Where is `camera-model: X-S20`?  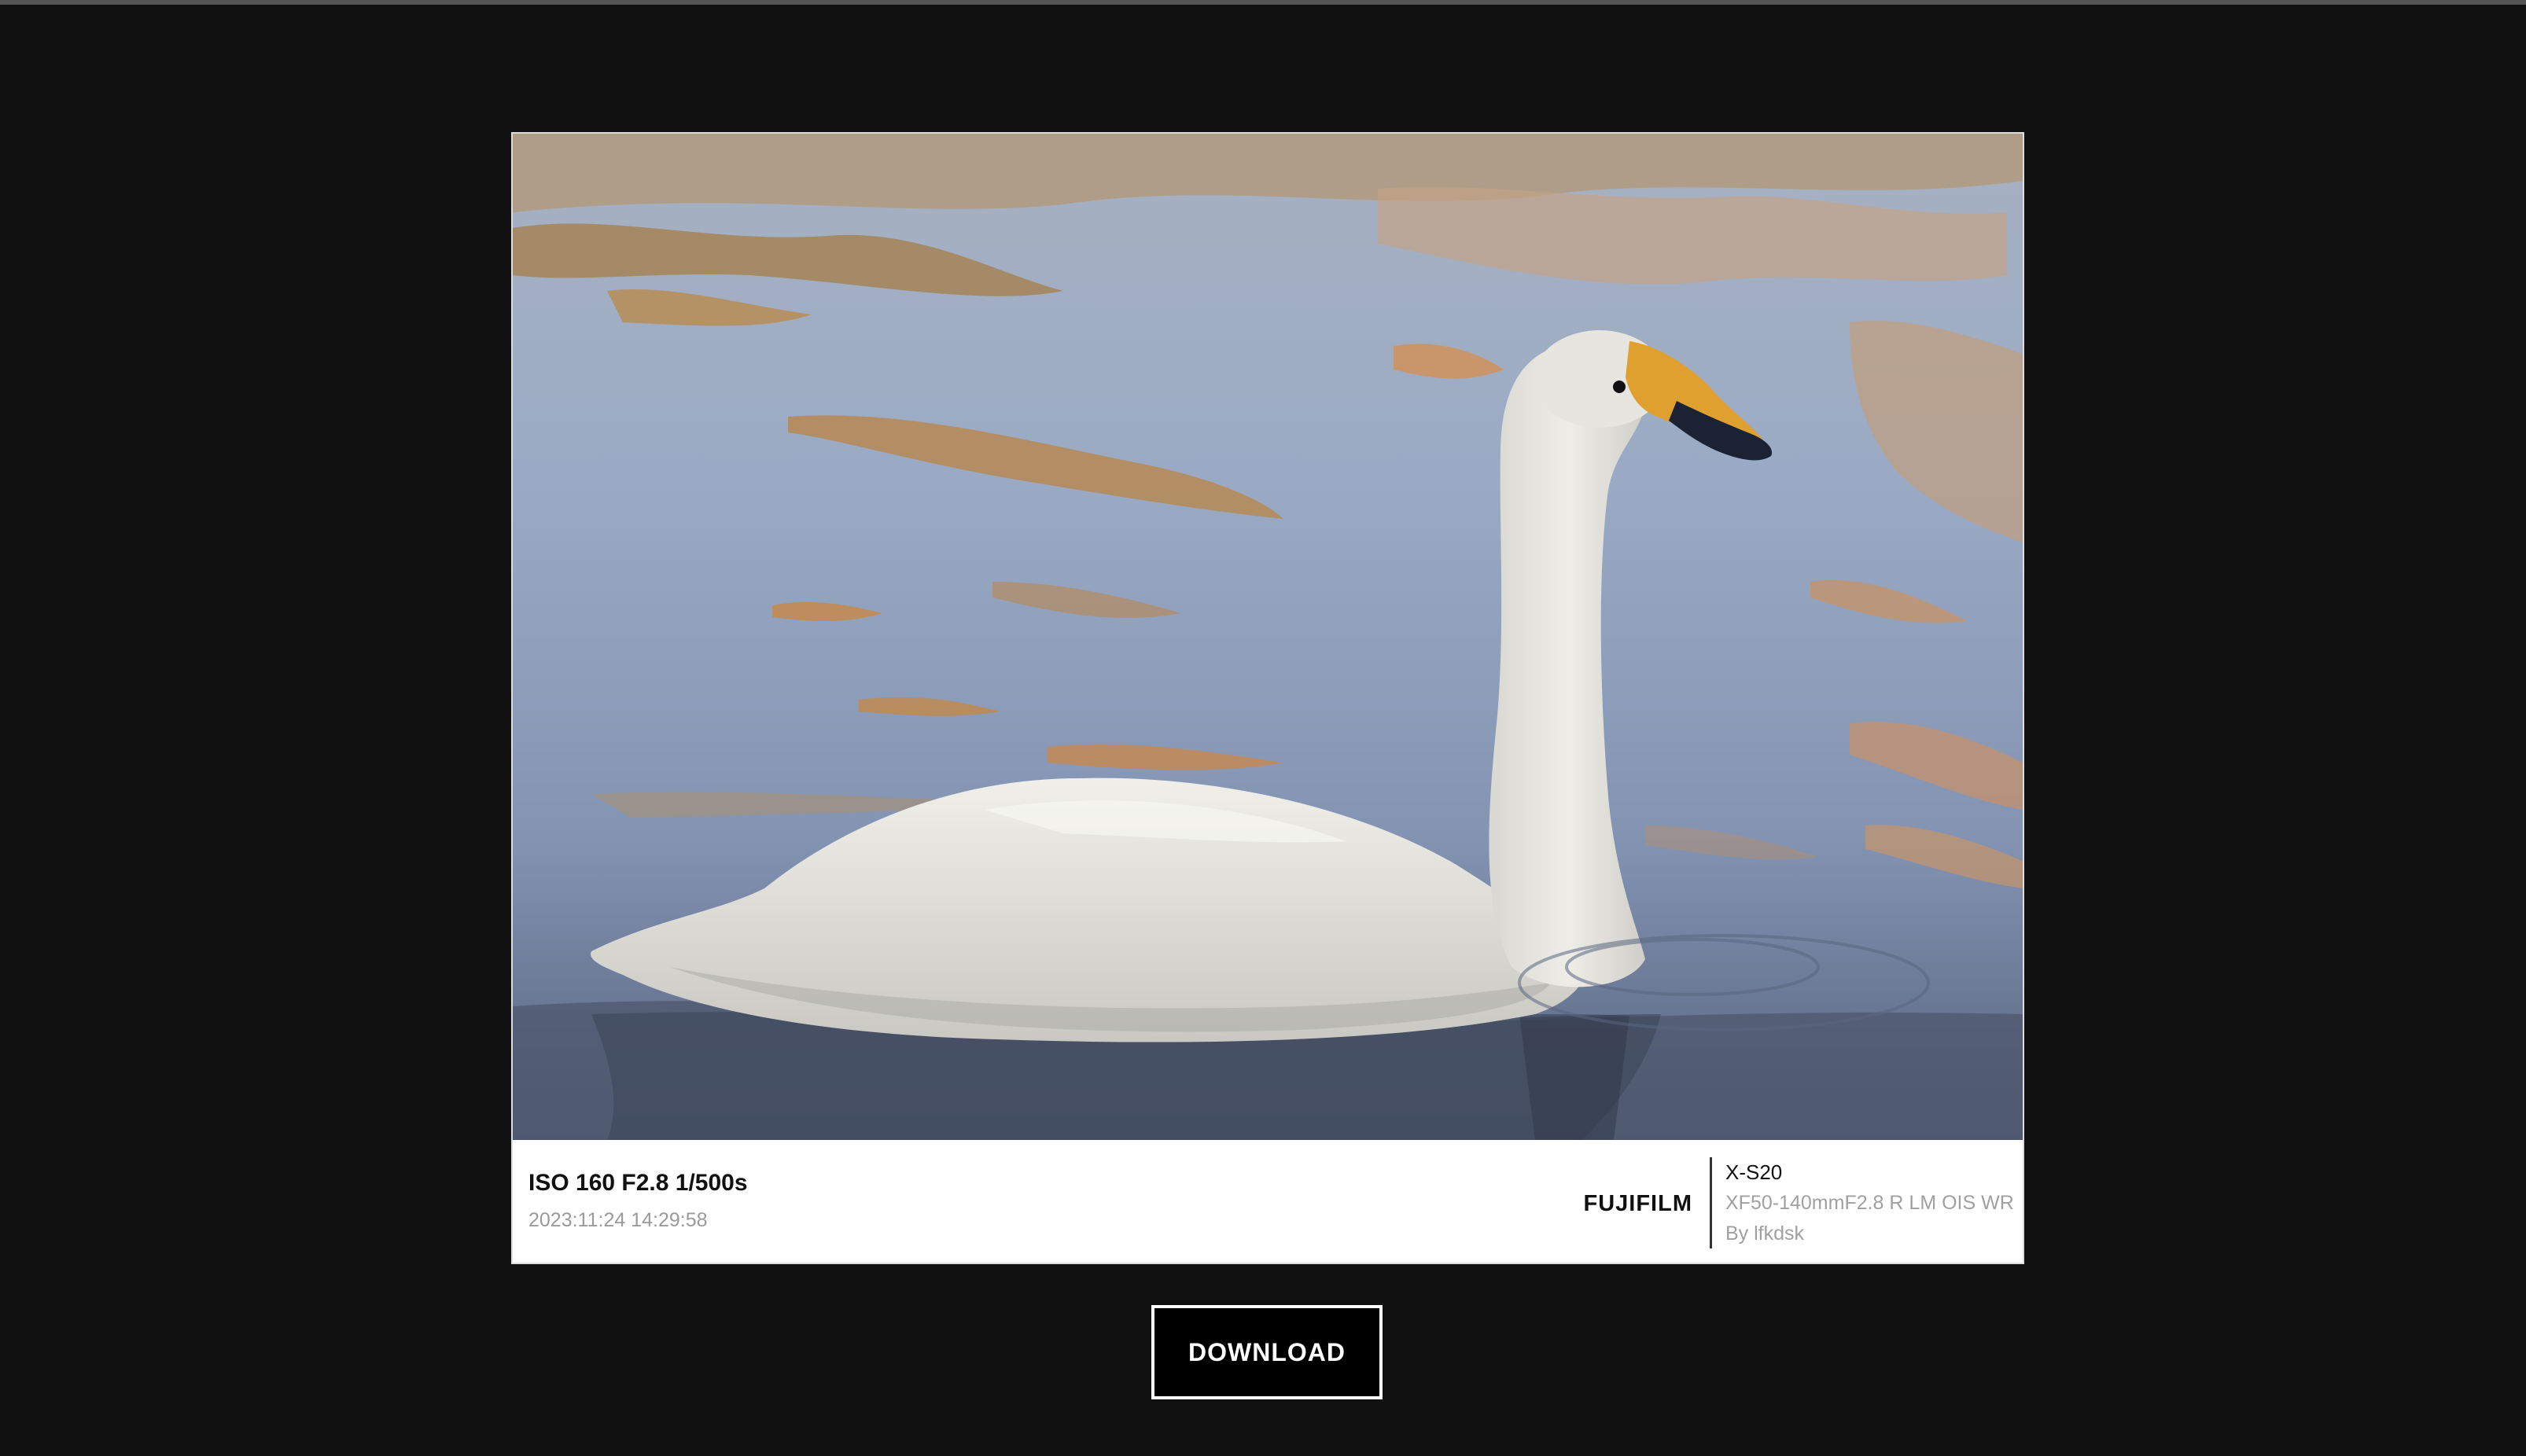 camera-model: X-S20 is located at coordinates (1754, 1172).